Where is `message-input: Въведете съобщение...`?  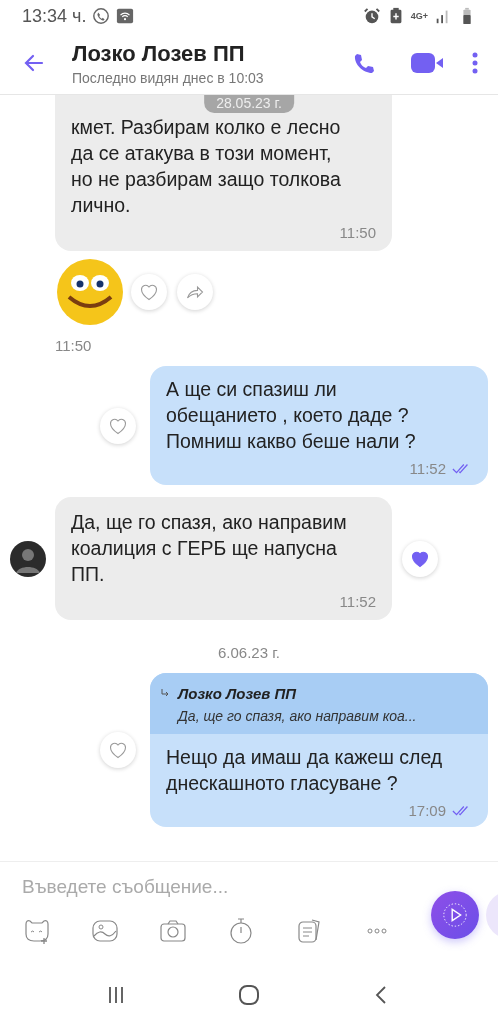
message-input: Въведете съобщение... is located at coordinates (212, 887).